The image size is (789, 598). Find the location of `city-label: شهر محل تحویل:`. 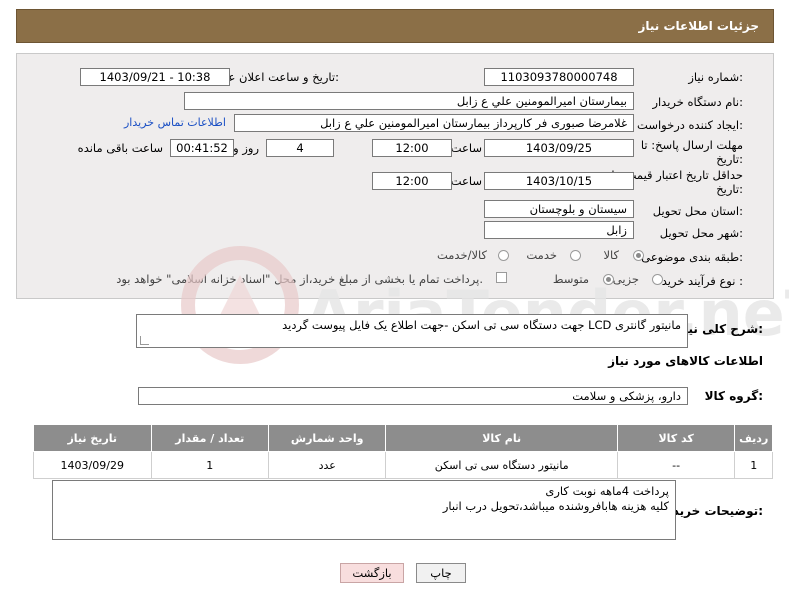

city-label: شهر محل تحویل: is located at coordinates (701, 233).